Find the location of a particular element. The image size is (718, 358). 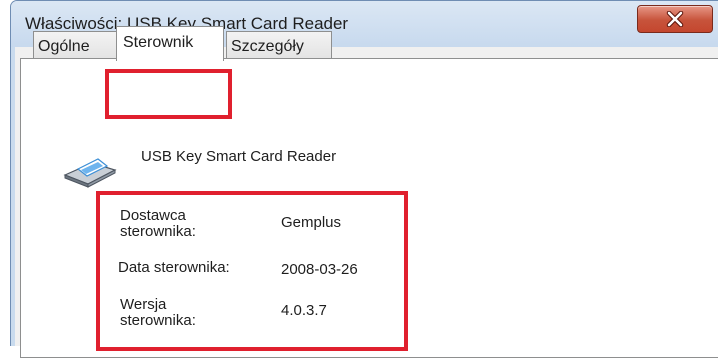

tab-driver: Sterownik is located at coordinates (170, 43).